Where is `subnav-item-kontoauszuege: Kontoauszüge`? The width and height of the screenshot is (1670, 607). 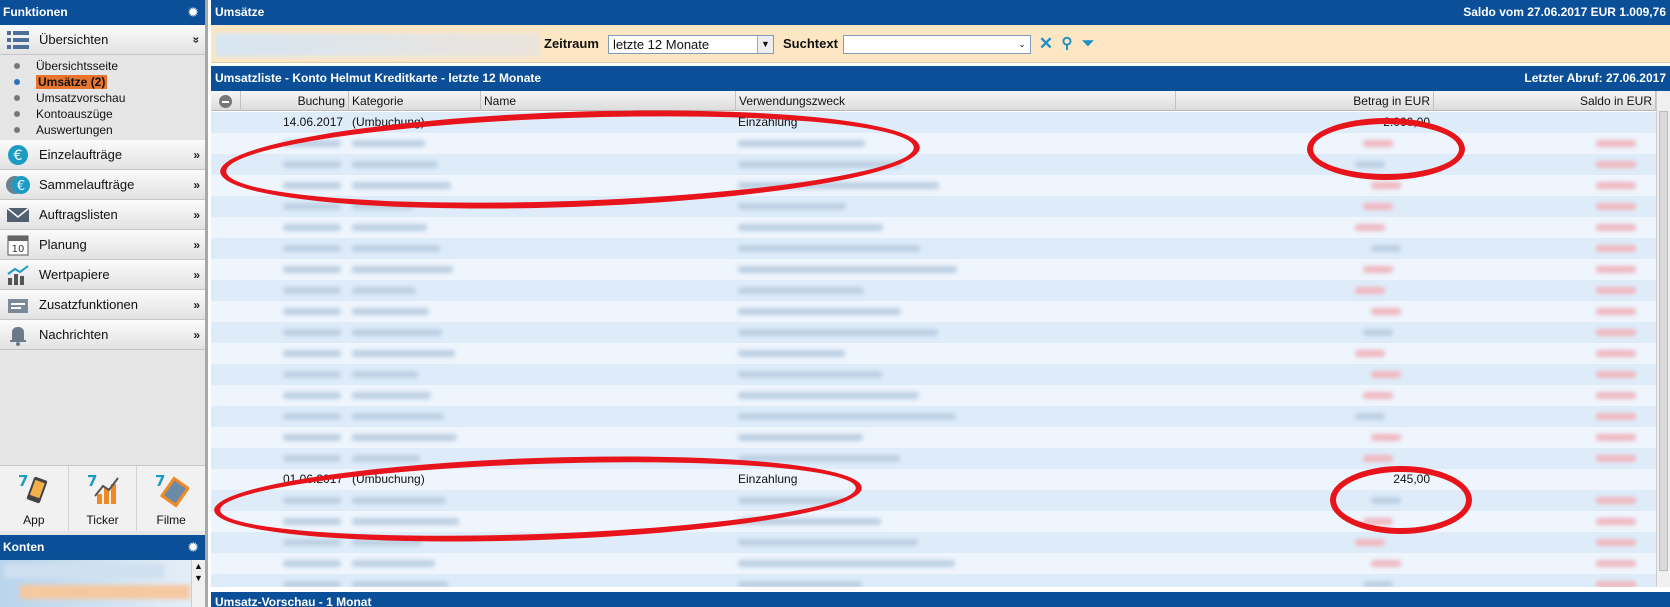
subnav-item-kontoauszuege: Kontoauszüge is located at coordinates (102, 114).